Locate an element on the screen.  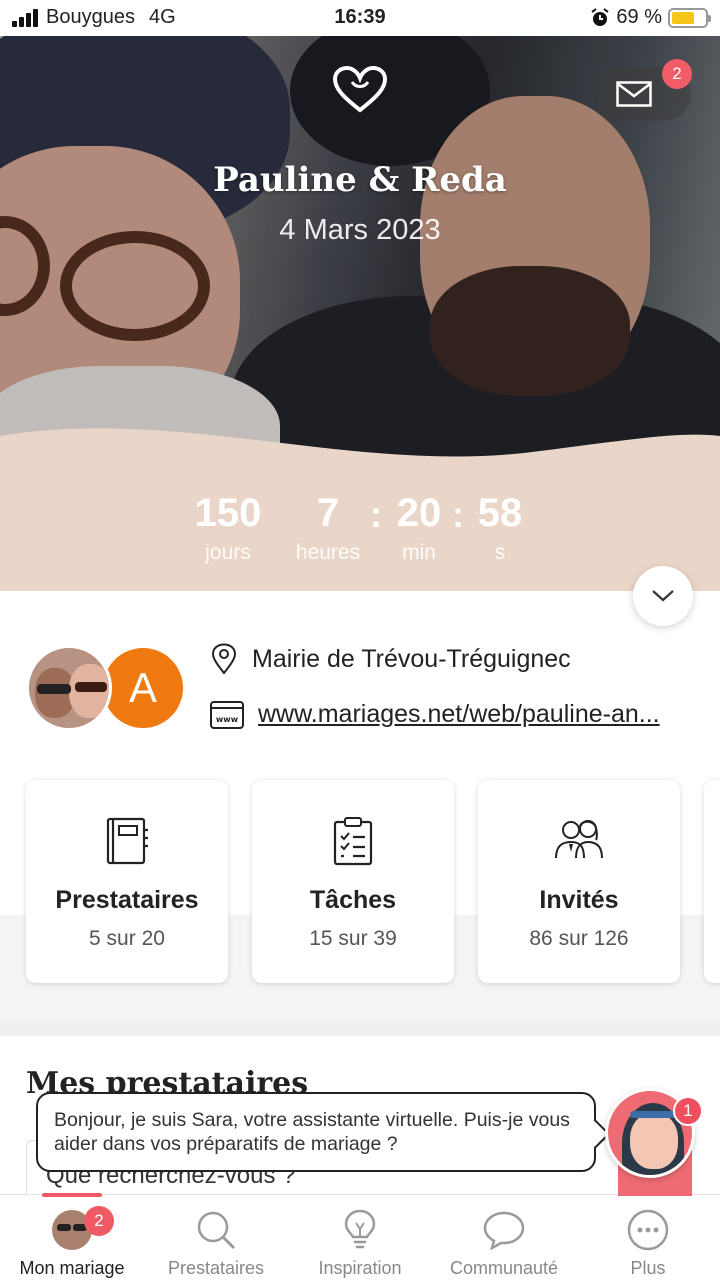
tab-prestataires: Prestataires is located at coordinates (216, 1237).